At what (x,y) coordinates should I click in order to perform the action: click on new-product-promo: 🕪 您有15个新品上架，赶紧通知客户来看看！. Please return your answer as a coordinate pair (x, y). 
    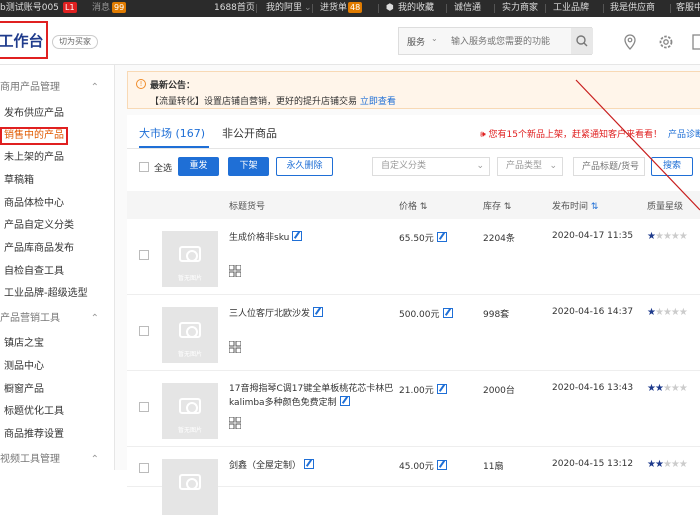
    Looking at the image, I should click on (571, 133).